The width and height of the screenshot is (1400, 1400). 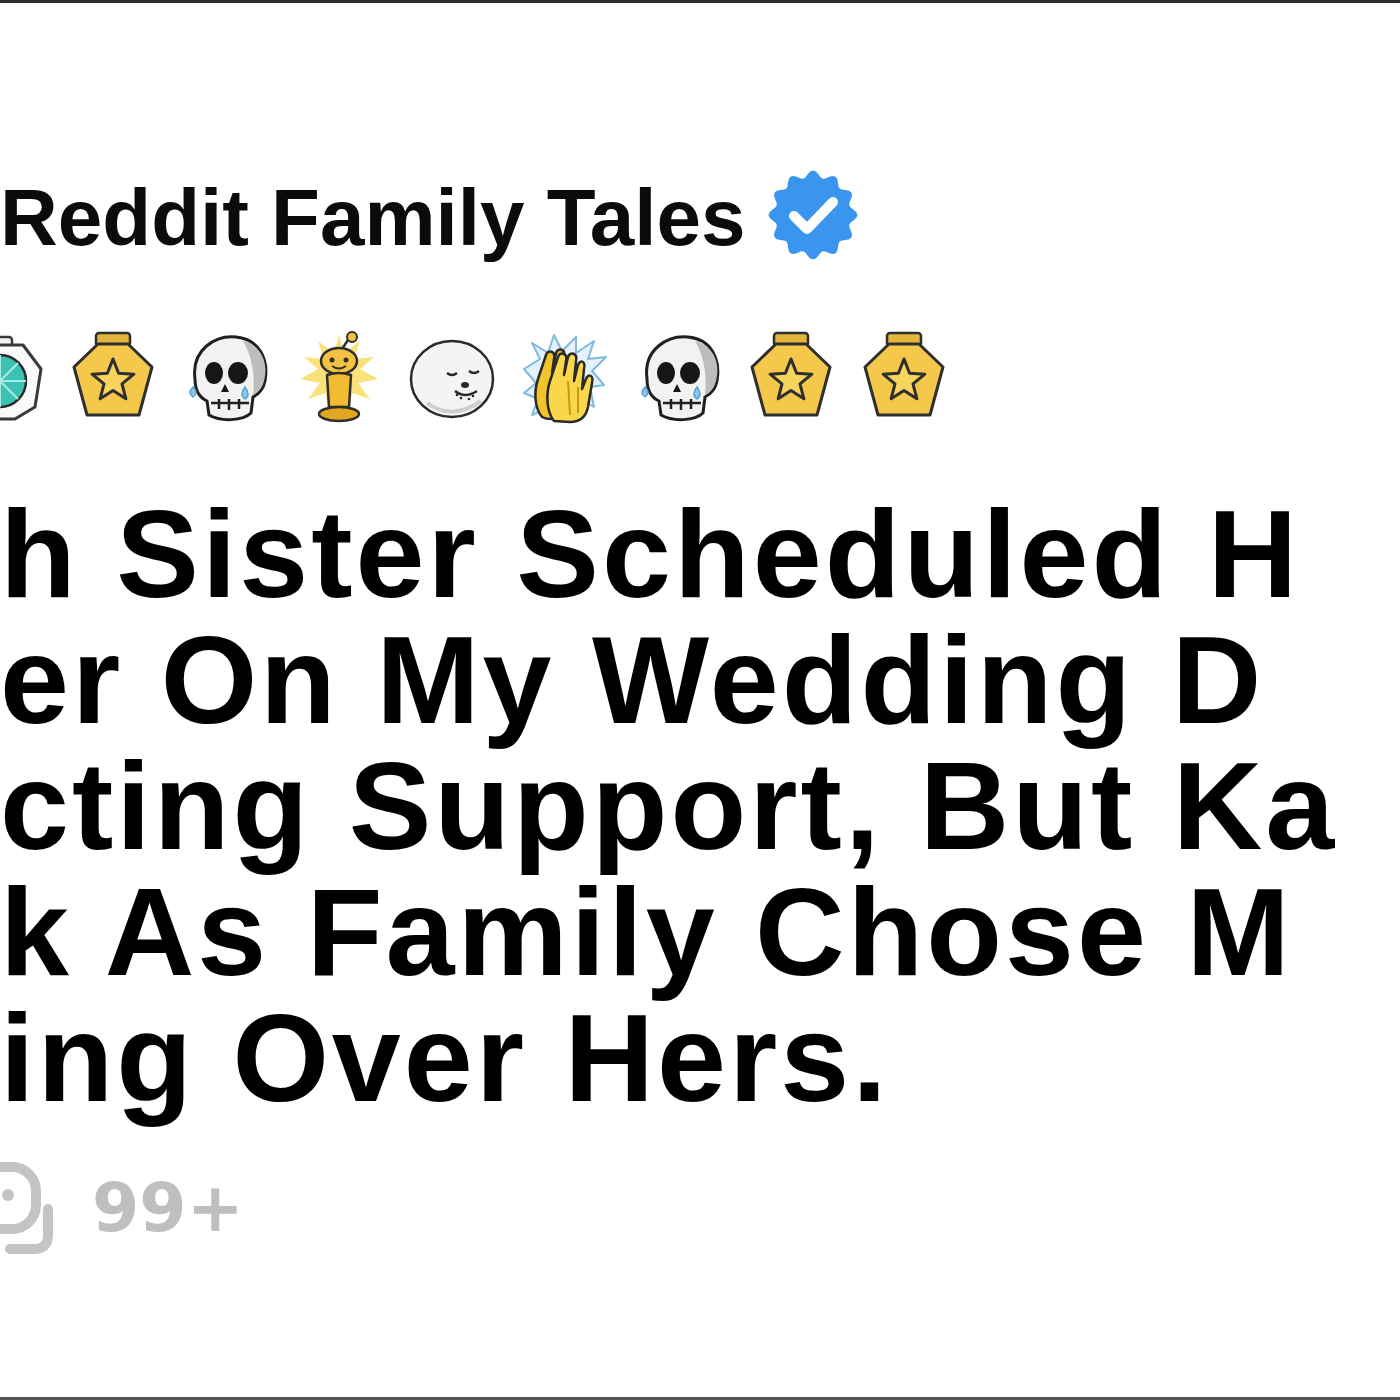 What do you see at coordinates (633, 688) in the screenshot?
I see `headline-text: er On My Wedding D` at bounding box center [633, 688].